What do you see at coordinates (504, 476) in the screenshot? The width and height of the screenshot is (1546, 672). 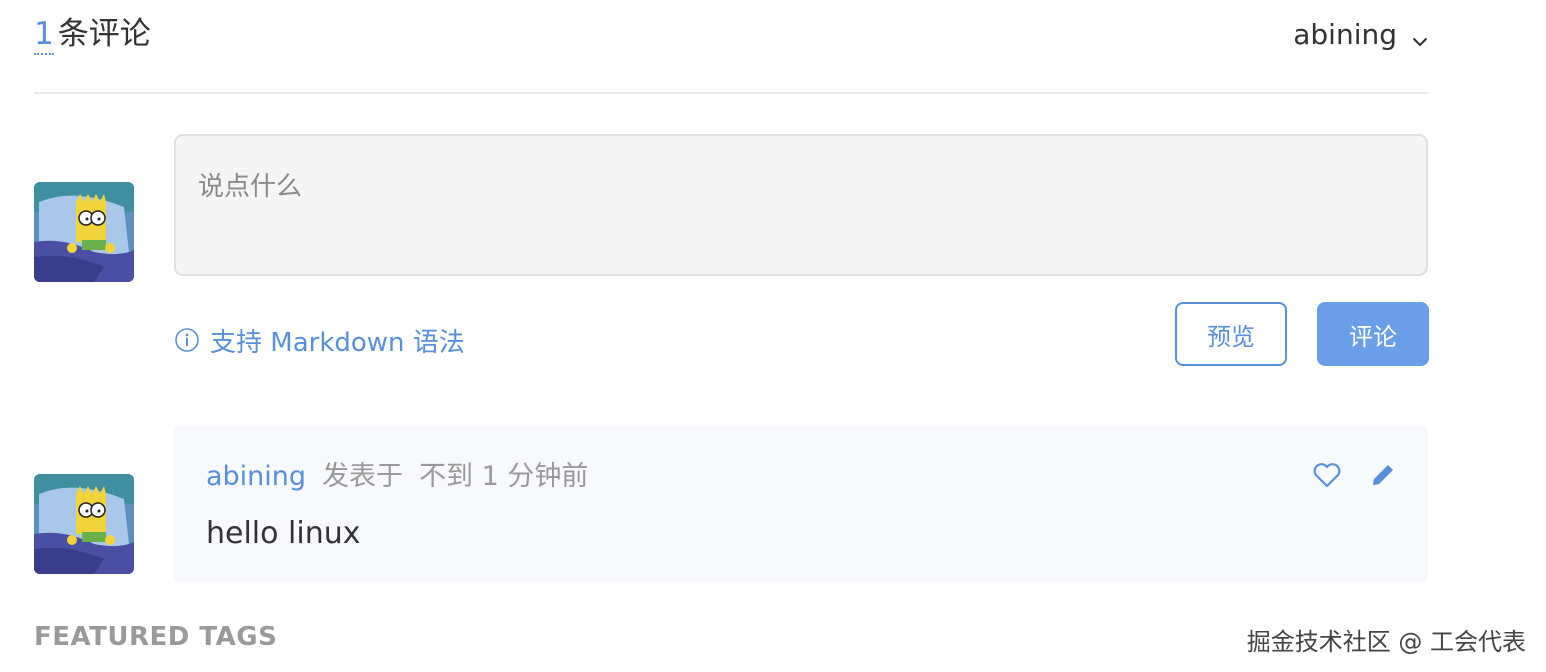 I see `comment-time: 不到 1 分钟前` at bounding box center [504, 476].